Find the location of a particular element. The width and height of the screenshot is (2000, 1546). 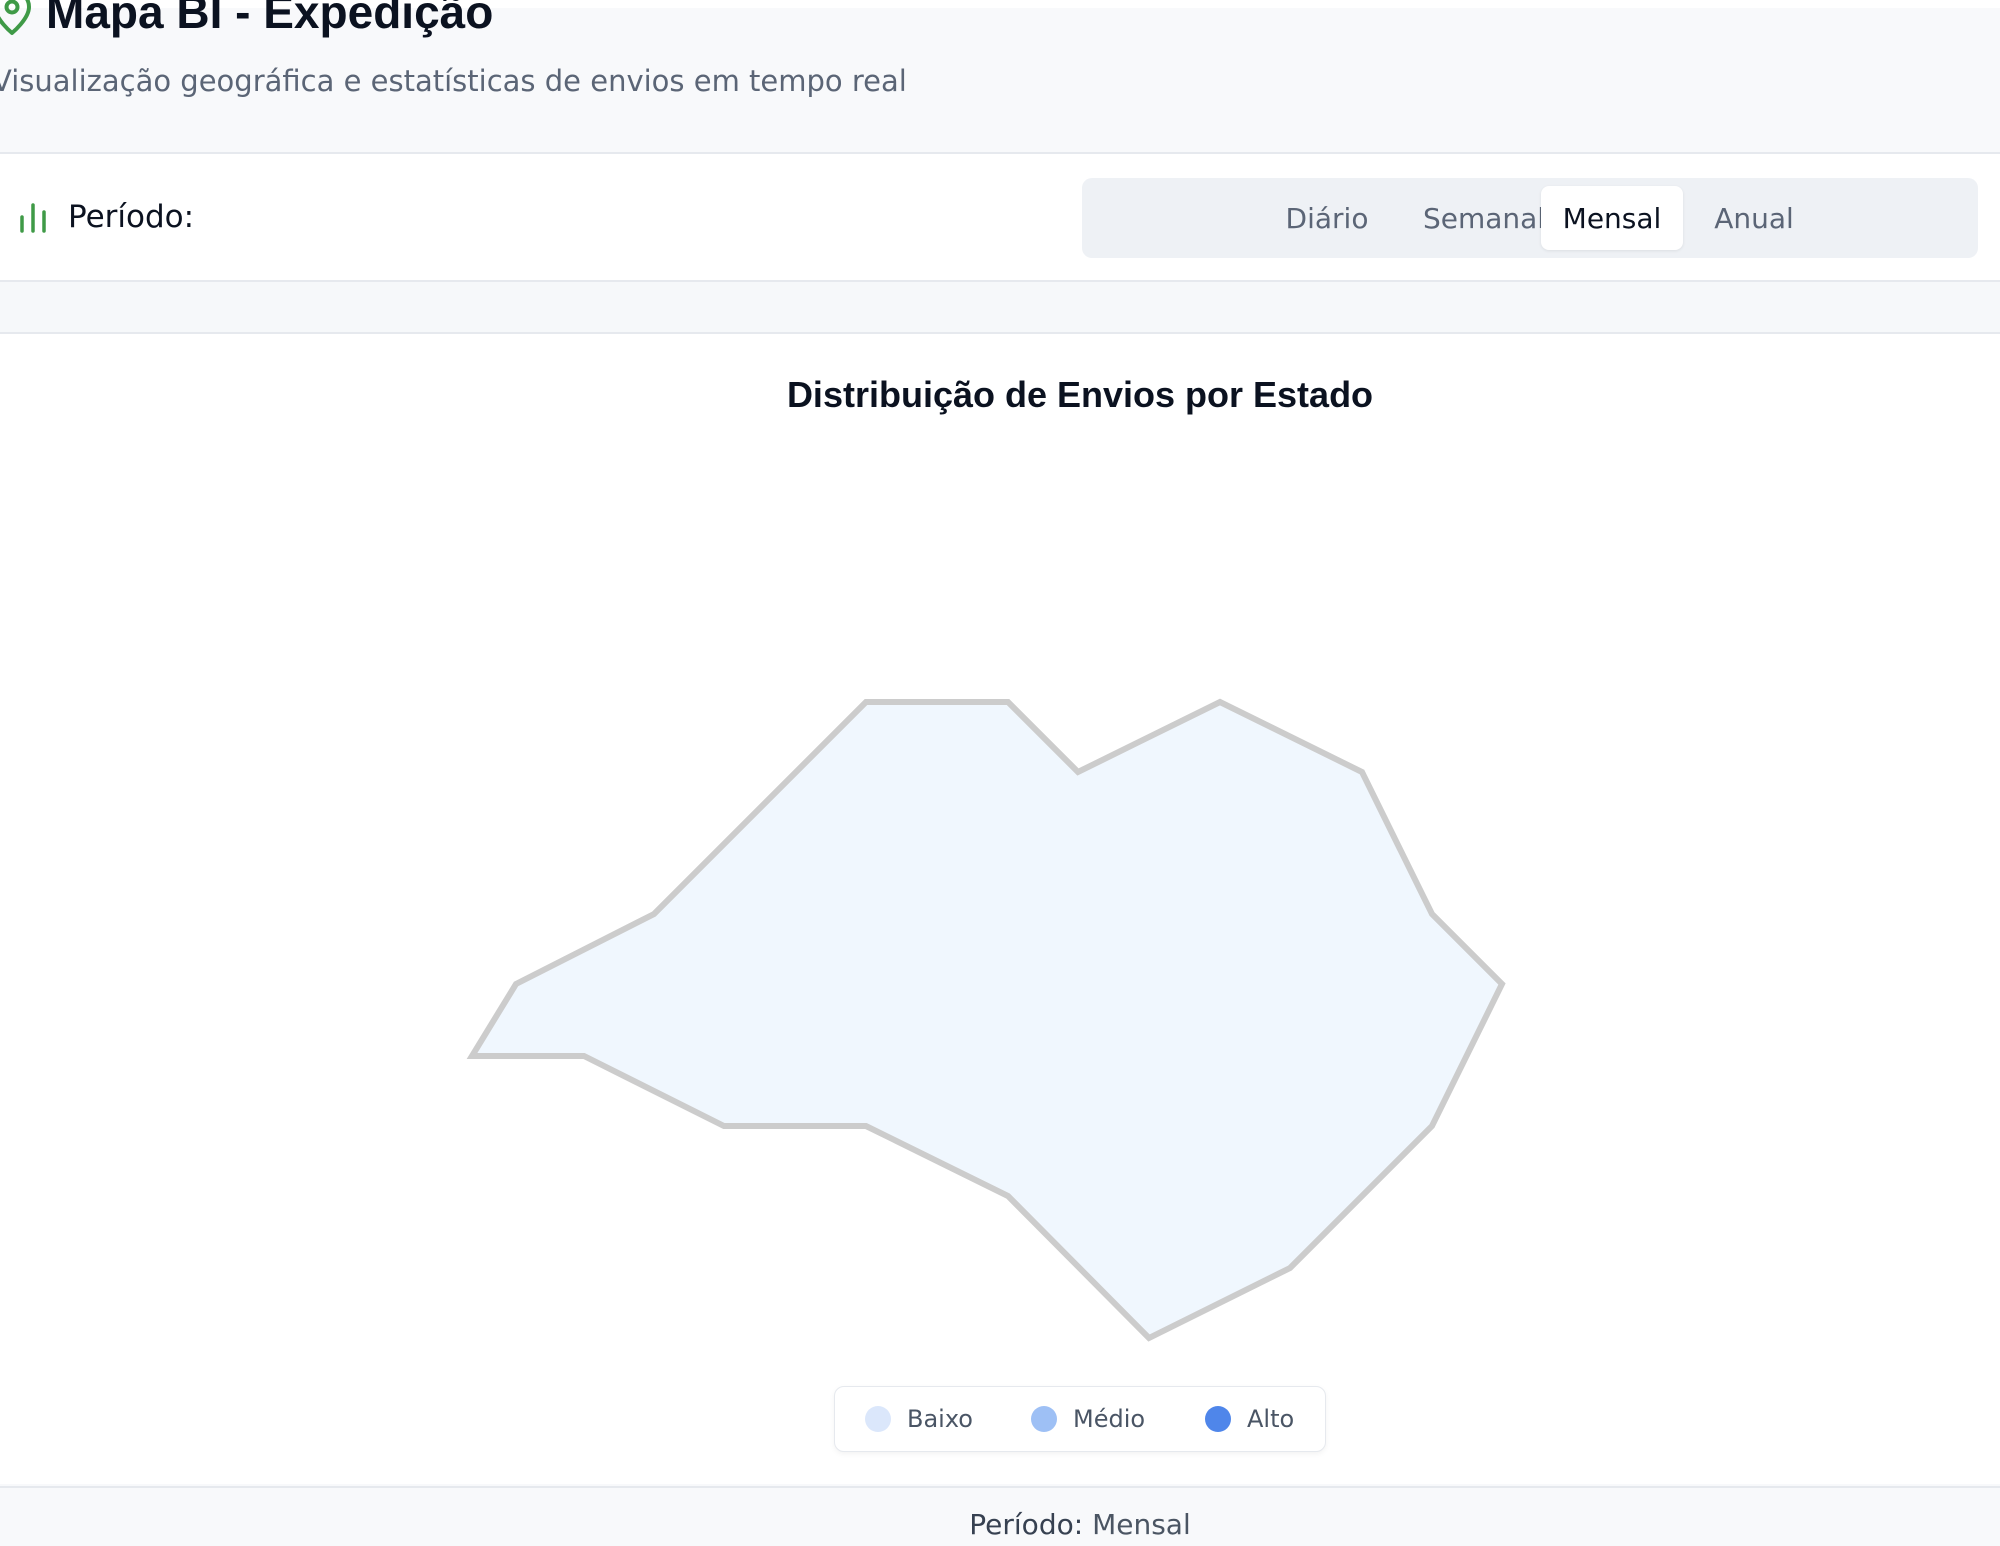

legend-label-alto: Alto is located at coordinates (1271, 1419).